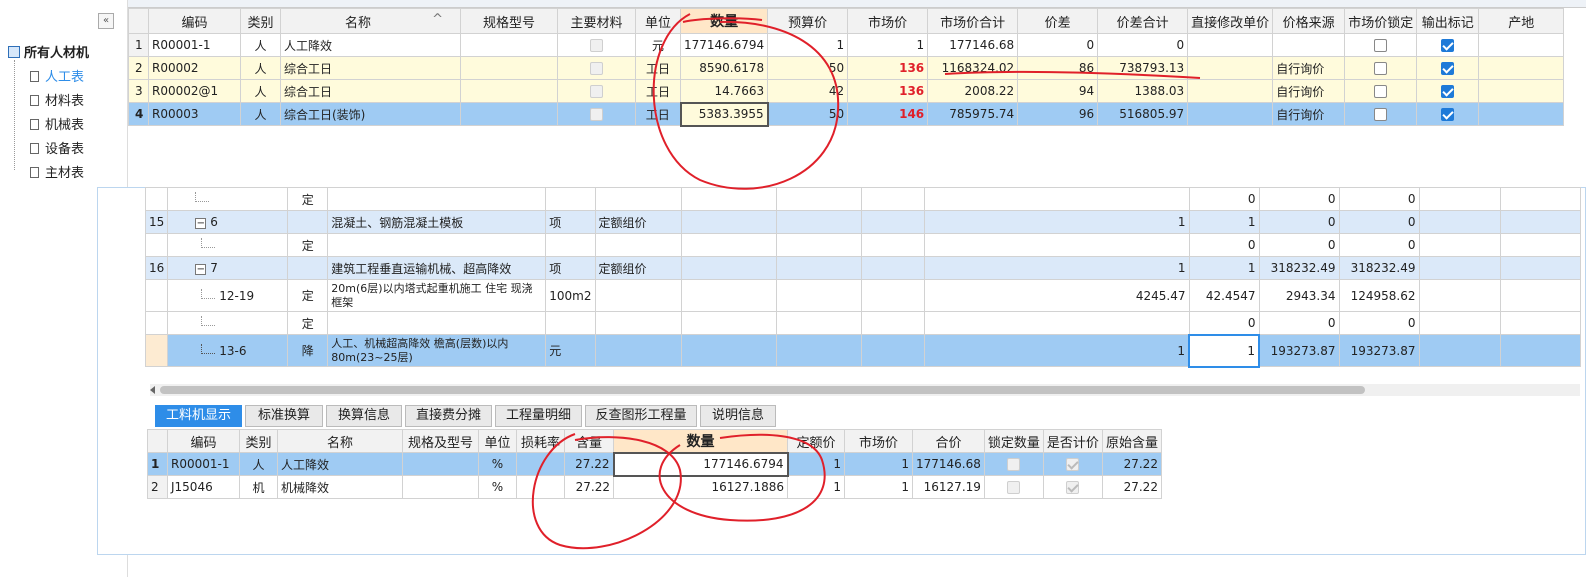 The height and width of the screenshot is (577, 1586). I want to click on value-cell: 124958.62, so click(1379, 295).